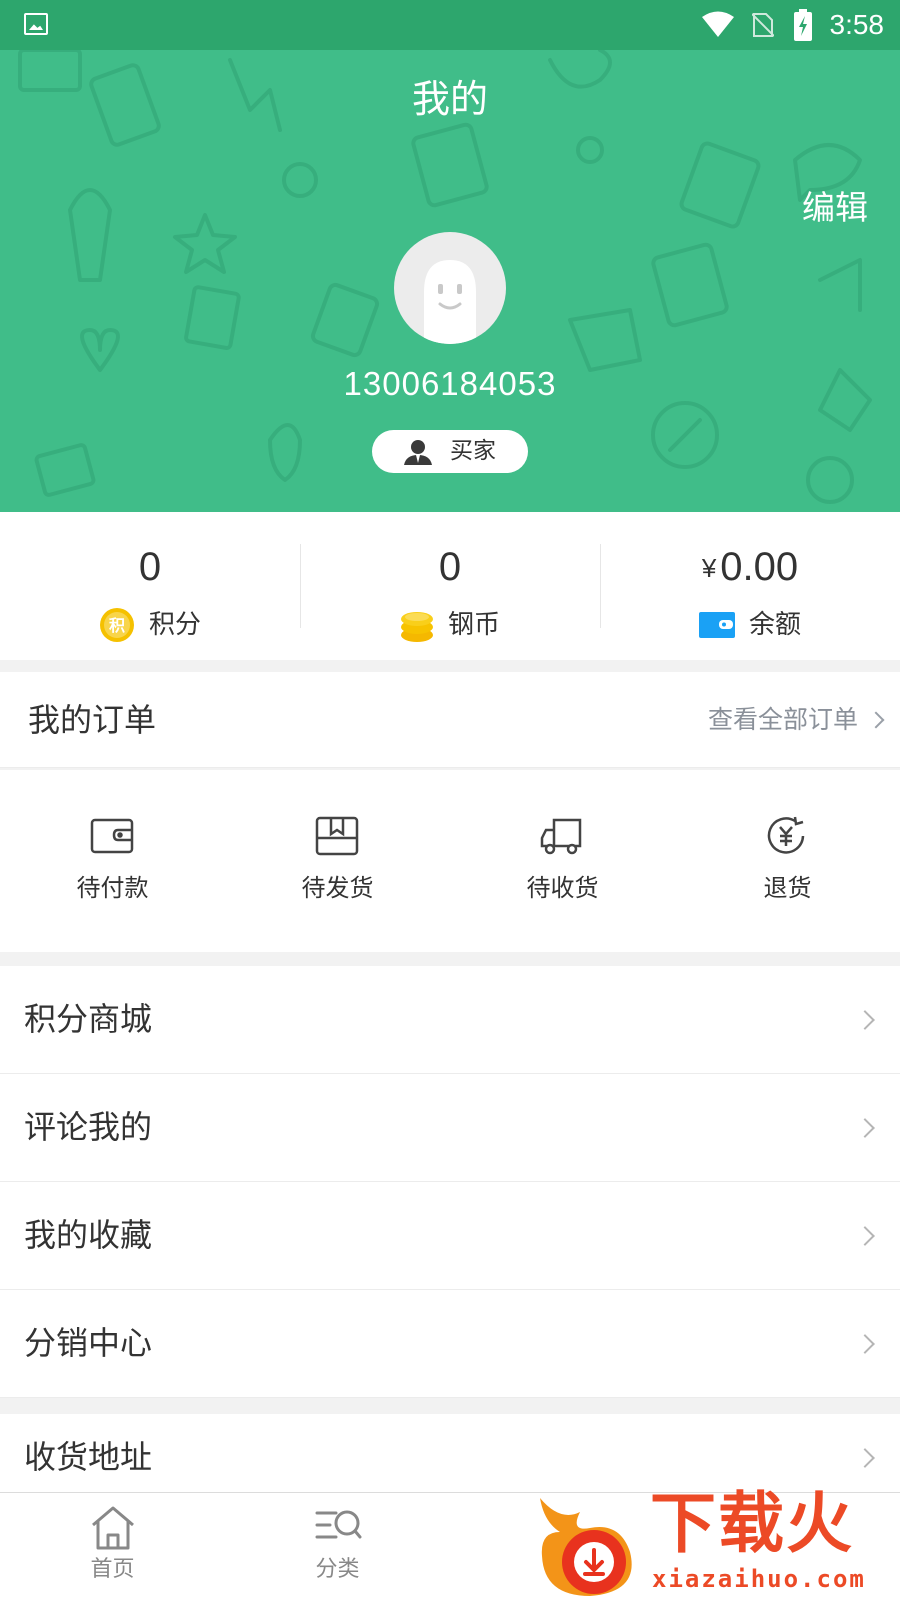 The image size is (900, 1600). What do you see at coordinates (787, 888) in the screenshot?
I see `order-refund-label: 退货` at bounding box center [787, 888].